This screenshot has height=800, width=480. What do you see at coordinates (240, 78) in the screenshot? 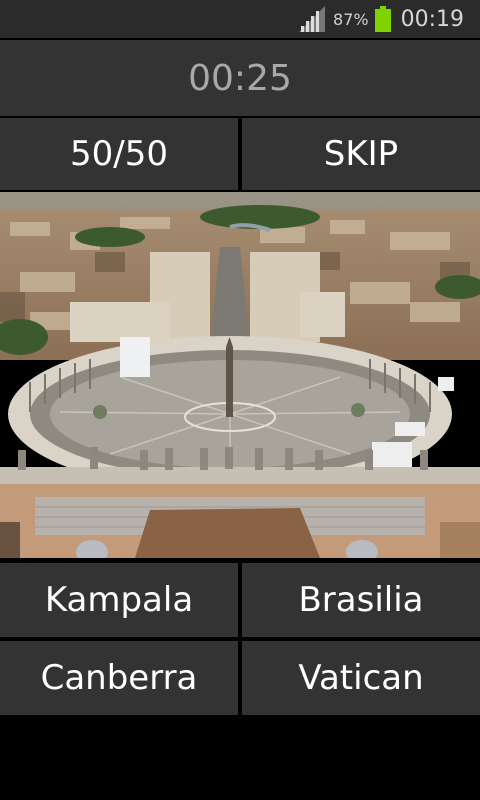
I see `countdown-timer: 00:25` at bounding box center [240, 78].